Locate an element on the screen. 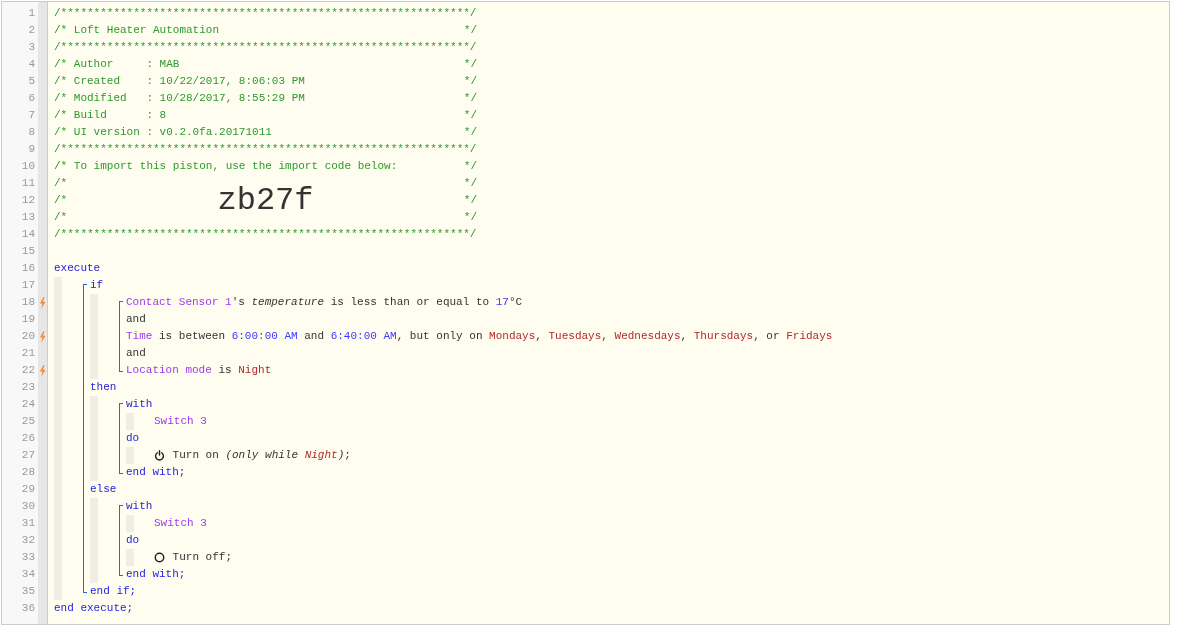 This screenshot has height=633, width=1178. line-number: 30 is located at coordinates (28, 506).